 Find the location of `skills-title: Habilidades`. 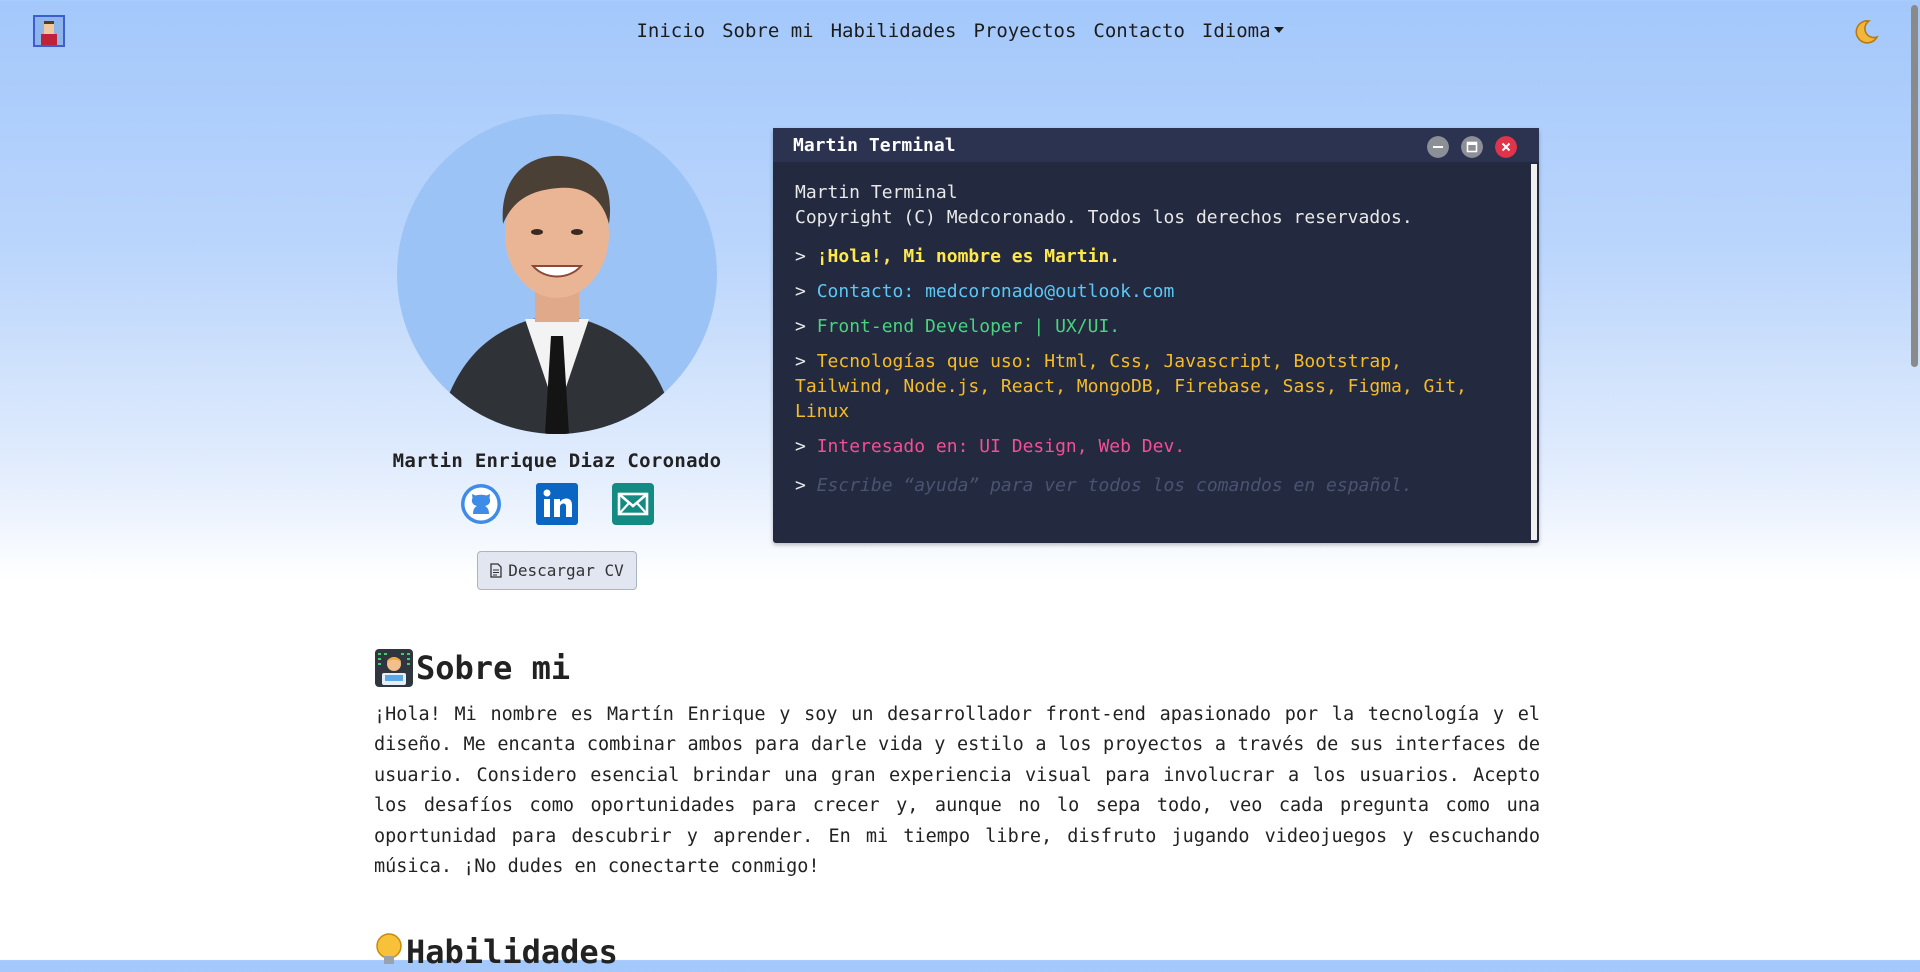

skills-title: Habilidades is located at coordinates (512, 952).